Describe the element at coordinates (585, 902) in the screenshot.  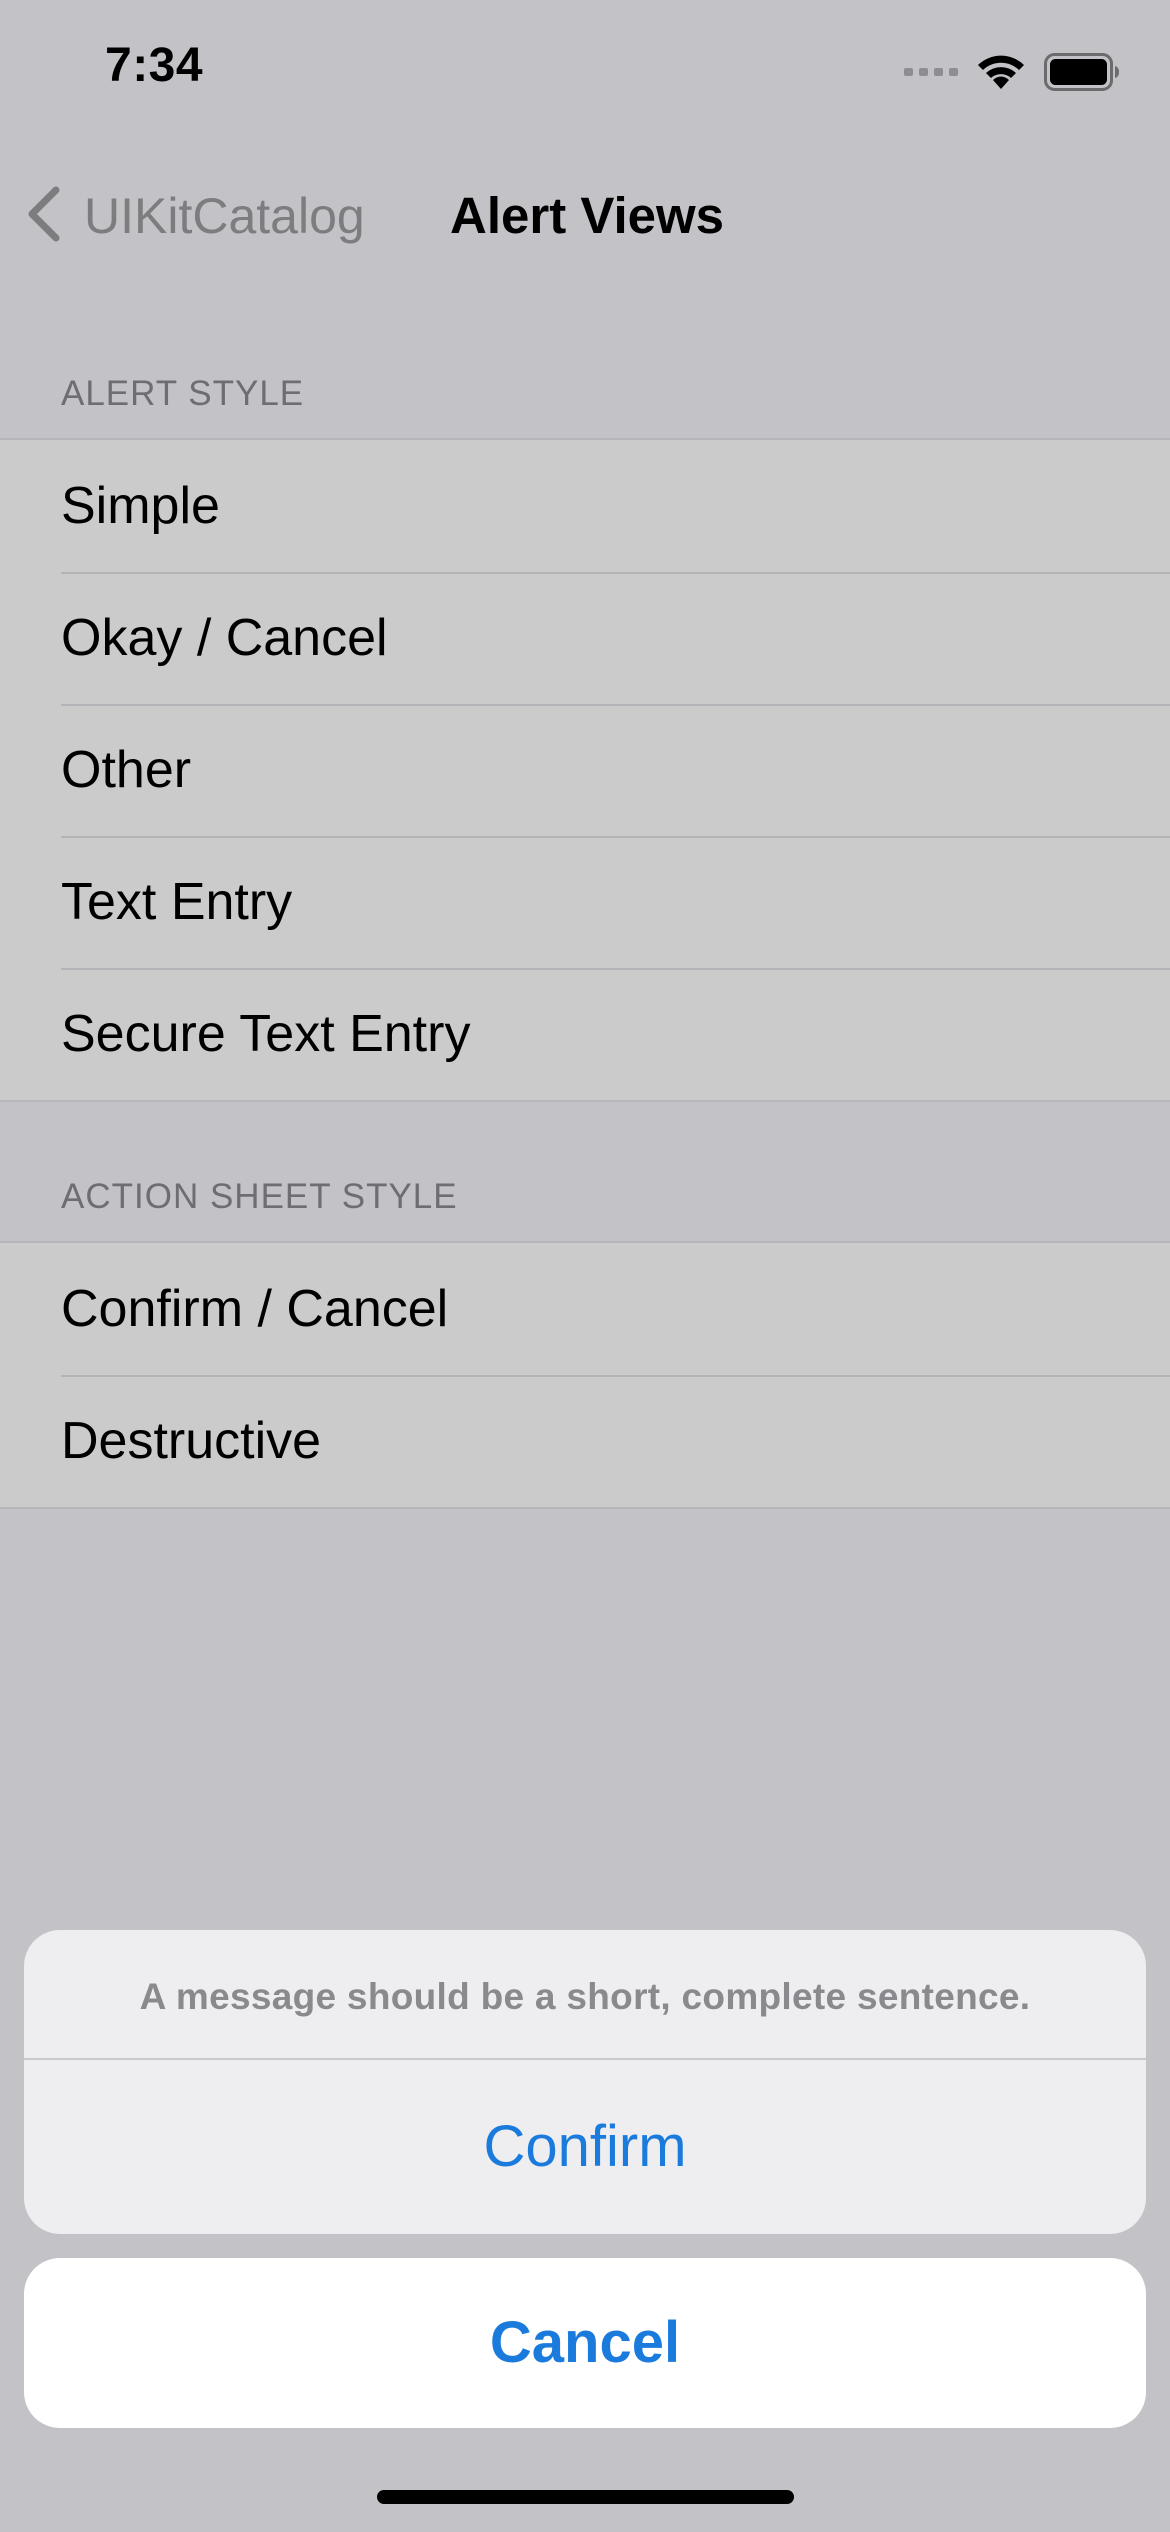
I see `list-item-text-entry: Text Entry` at that location.